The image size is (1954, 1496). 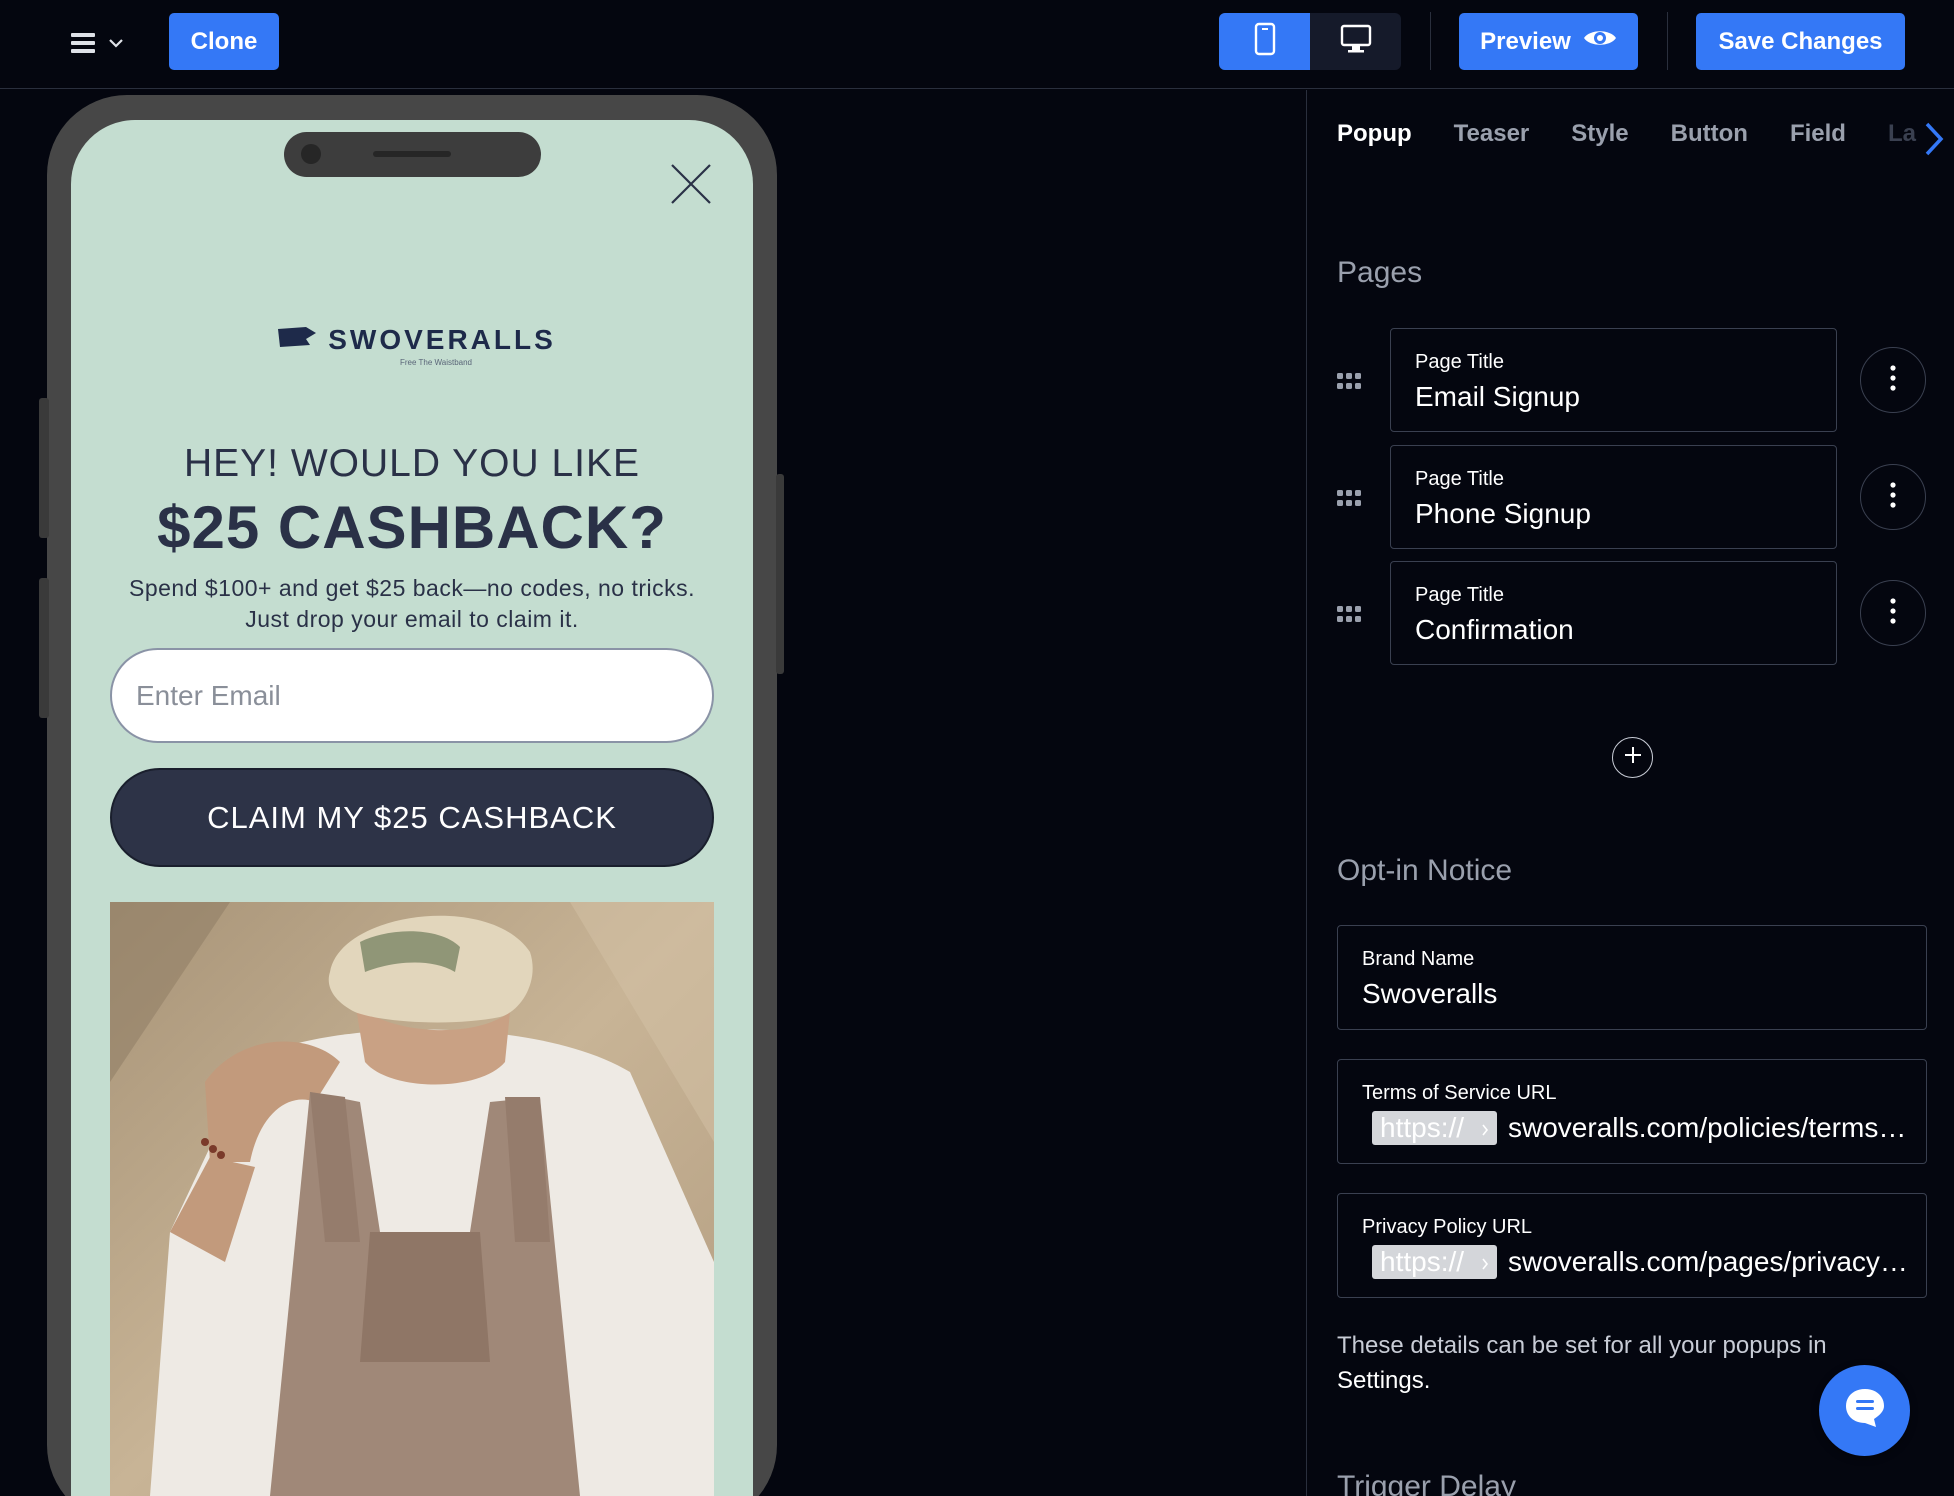 What do you see at coordinates (1374, 134) in the screenshot?
I see `tab-popup: Popup` at bounding box center [1374, 134].